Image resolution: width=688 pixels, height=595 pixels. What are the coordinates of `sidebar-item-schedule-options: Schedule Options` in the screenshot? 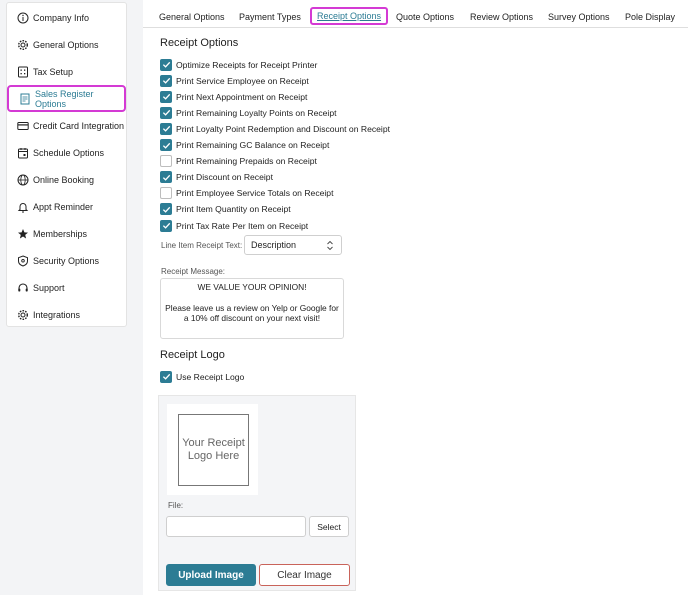 It's located at (66, 152).